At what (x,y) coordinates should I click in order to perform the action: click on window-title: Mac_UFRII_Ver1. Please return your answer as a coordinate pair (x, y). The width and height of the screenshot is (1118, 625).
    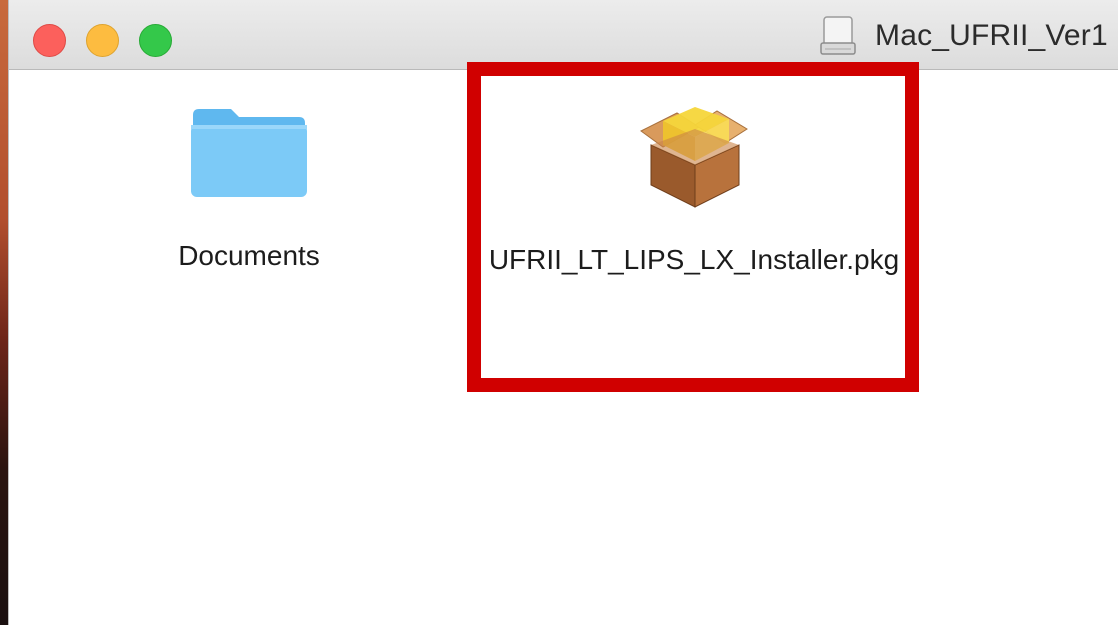
    Looking at the image, I should click on (991, 35).